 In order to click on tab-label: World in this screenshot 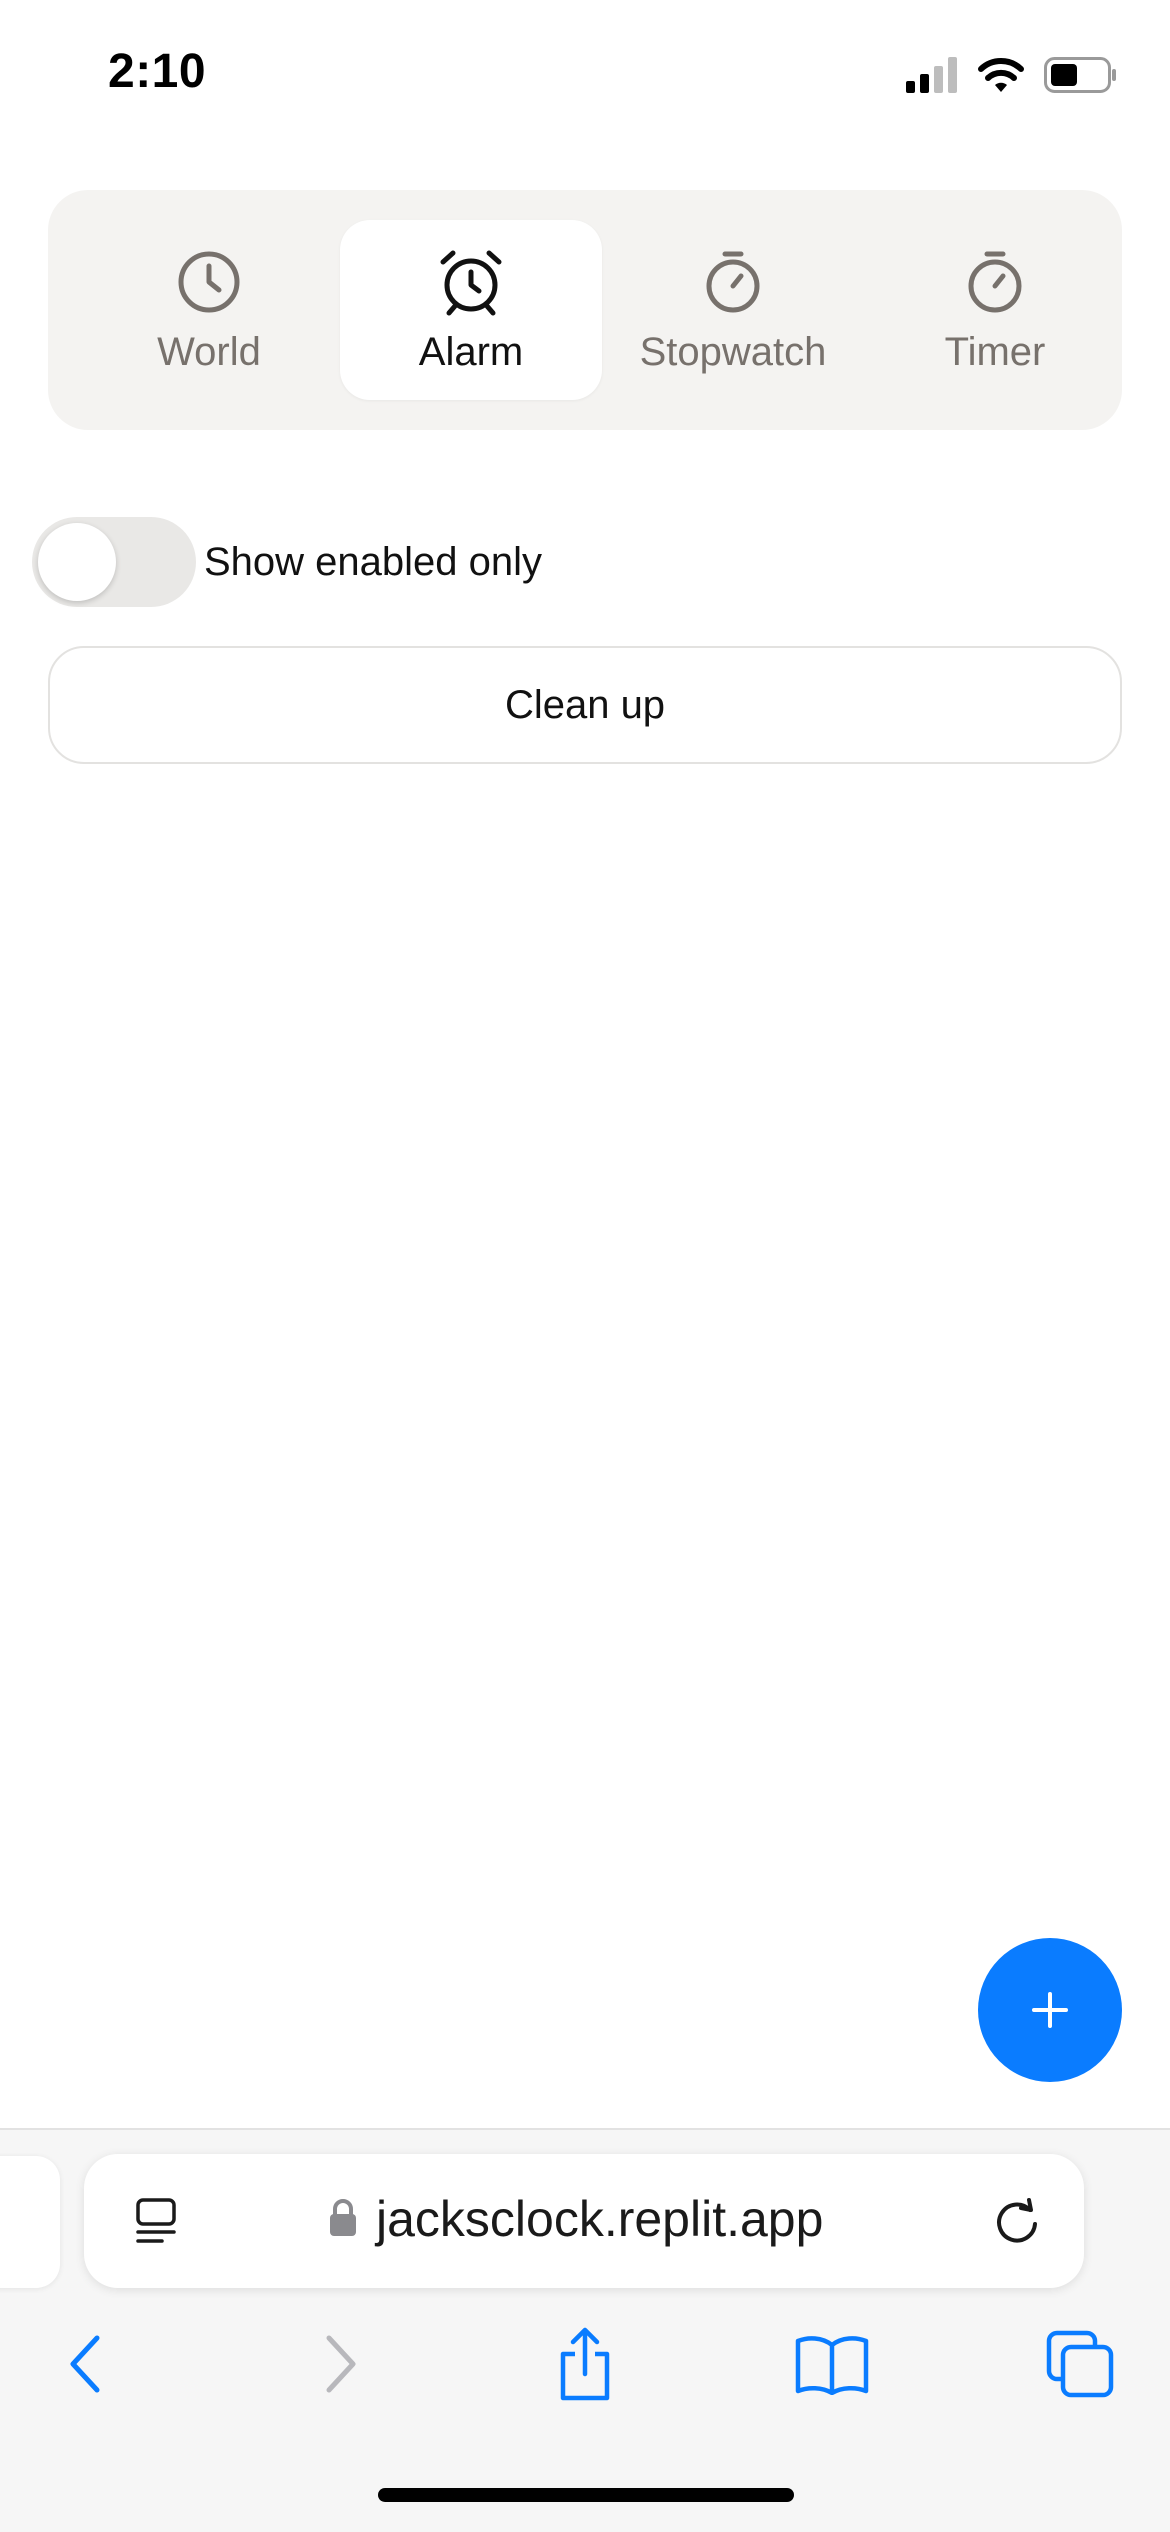, I will do `click(209, 351)`.